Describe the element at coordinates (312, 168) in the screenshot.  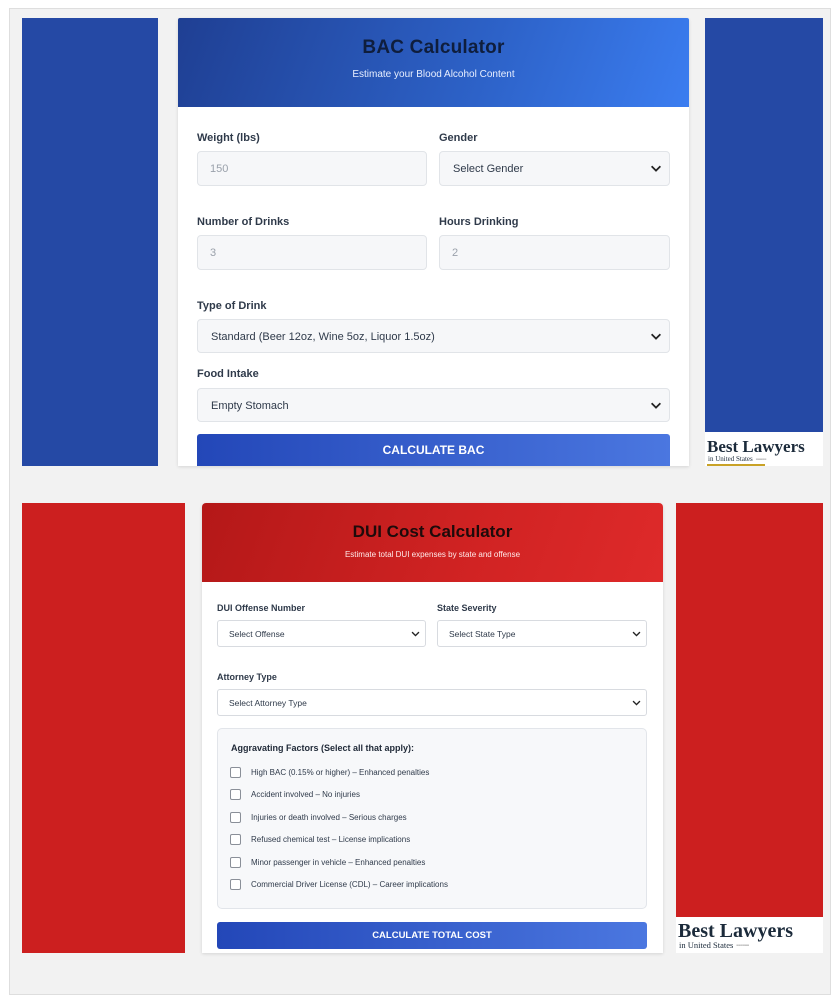
I see `weight-input: 150` at that location.